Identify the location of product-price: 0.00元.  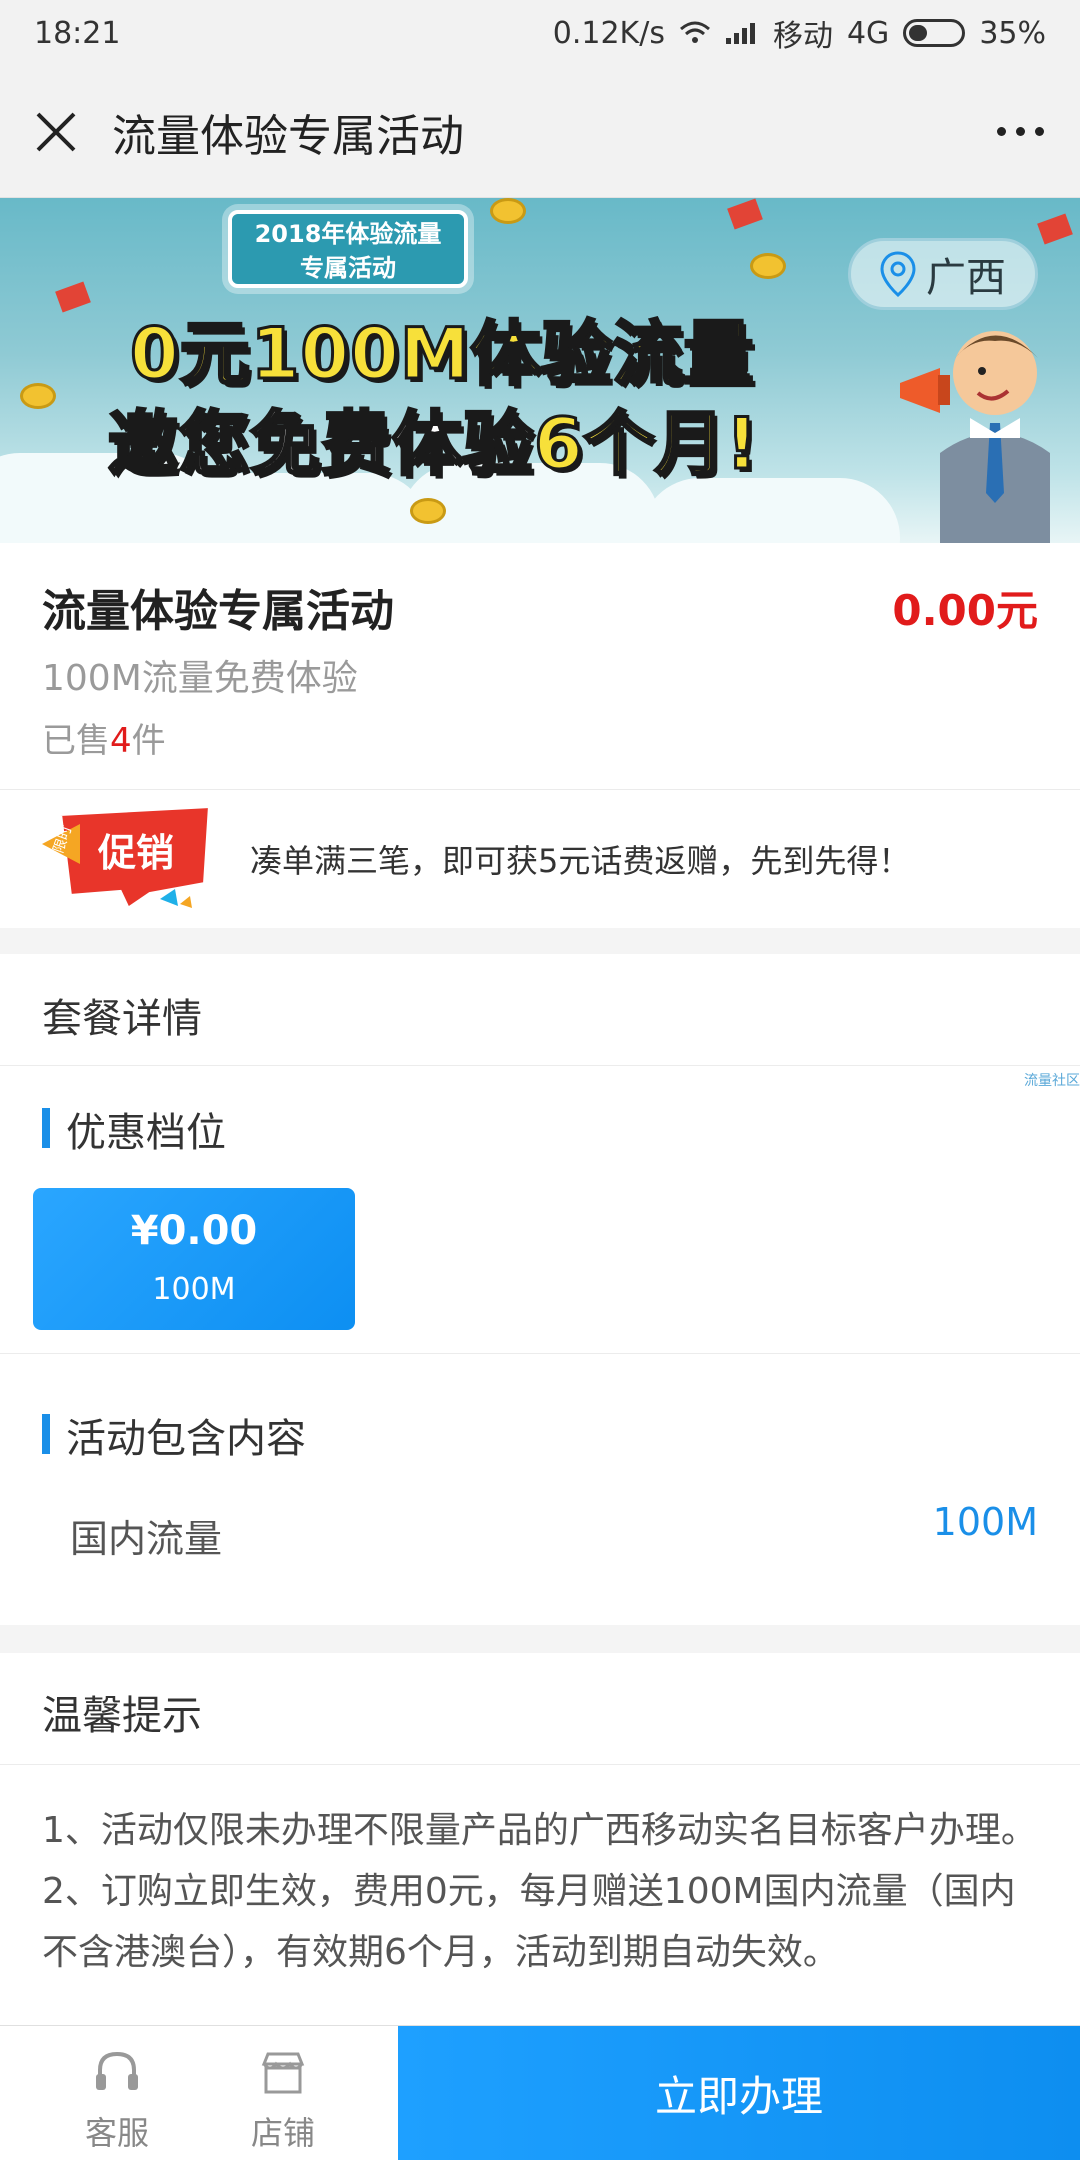
(965, 610).